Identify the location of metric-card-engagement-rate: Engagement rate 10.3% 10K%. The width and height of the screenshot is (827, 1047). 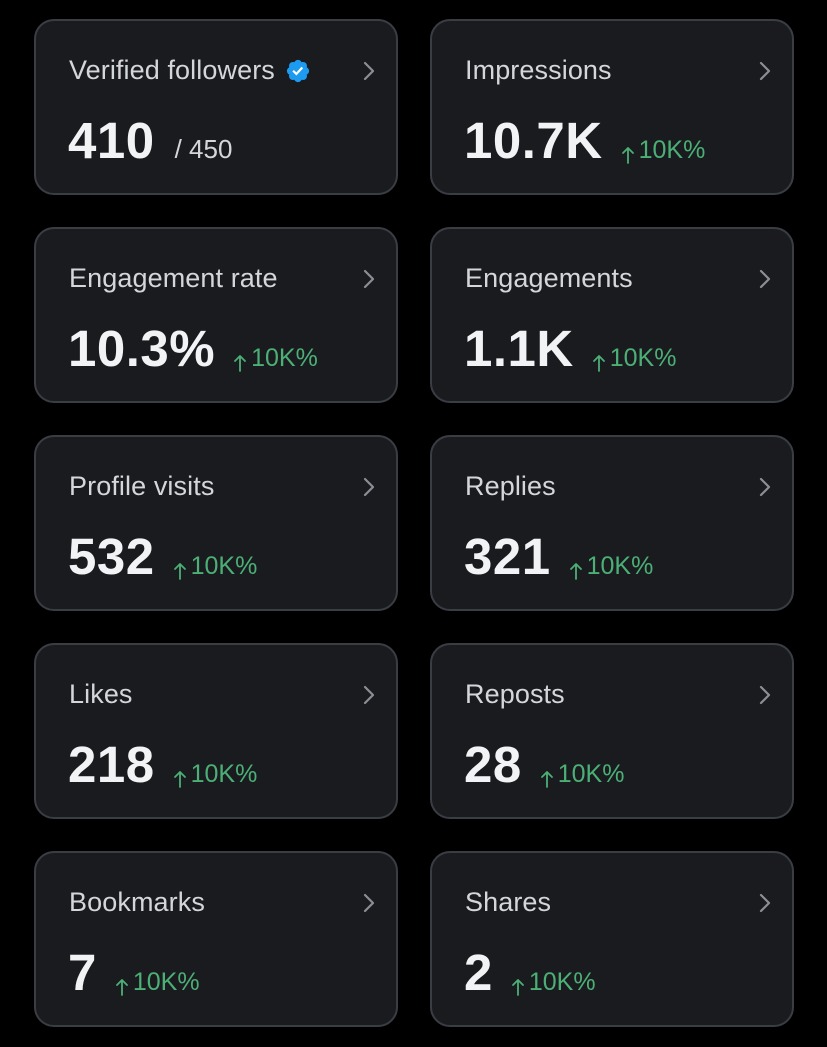
(216, 315).